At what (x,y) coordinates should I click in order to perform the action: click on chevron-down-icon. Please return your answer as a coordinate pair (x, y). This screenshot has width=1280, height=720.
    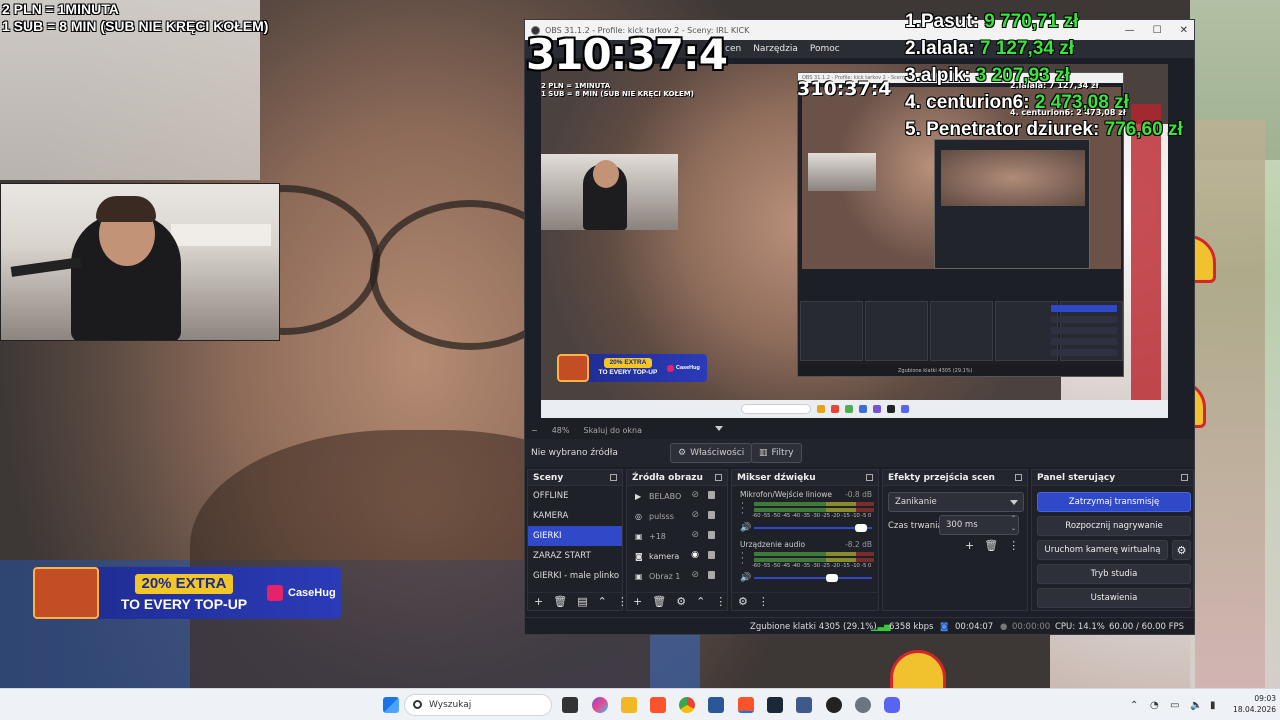
    Looking at the image, I should click on (1014, 502).